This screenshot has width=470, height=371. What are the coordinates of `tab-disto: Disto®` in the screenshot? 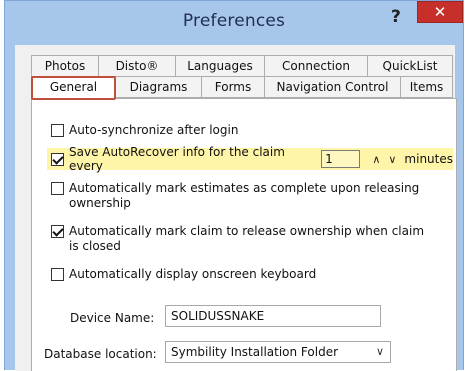 It's located at (137, 66).